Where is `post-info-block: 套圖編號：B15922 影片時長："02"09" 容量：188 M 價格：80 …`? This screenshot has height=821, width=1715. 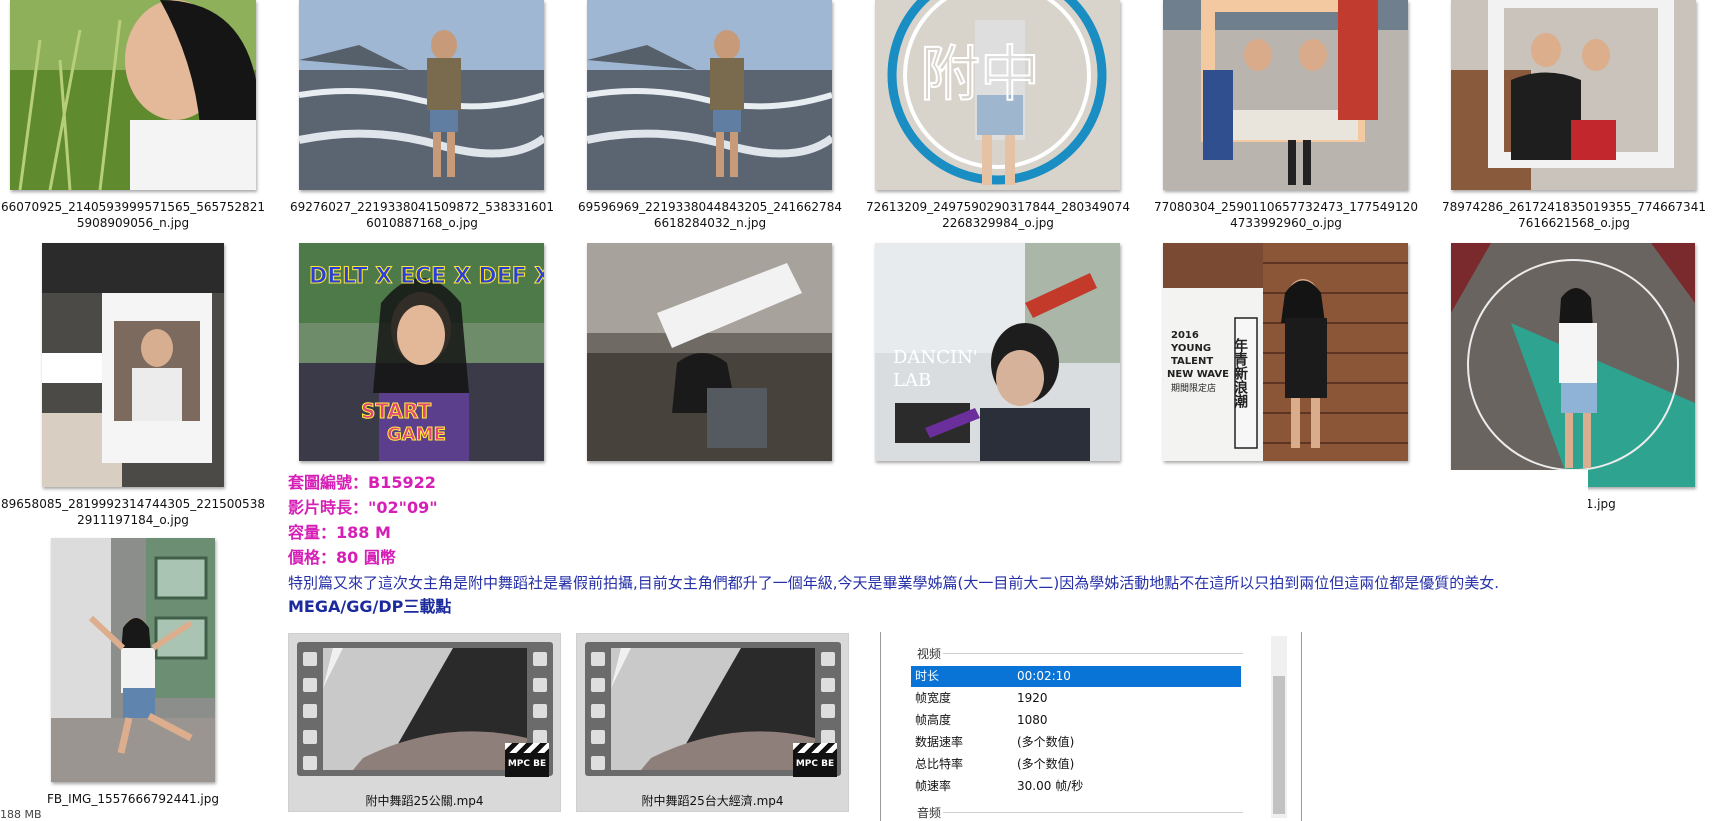
post-info-block: 套圖編號：B15922 影片時長："02"09" 容量：188 M 價格：80 … is located at coordinates (938, 545).